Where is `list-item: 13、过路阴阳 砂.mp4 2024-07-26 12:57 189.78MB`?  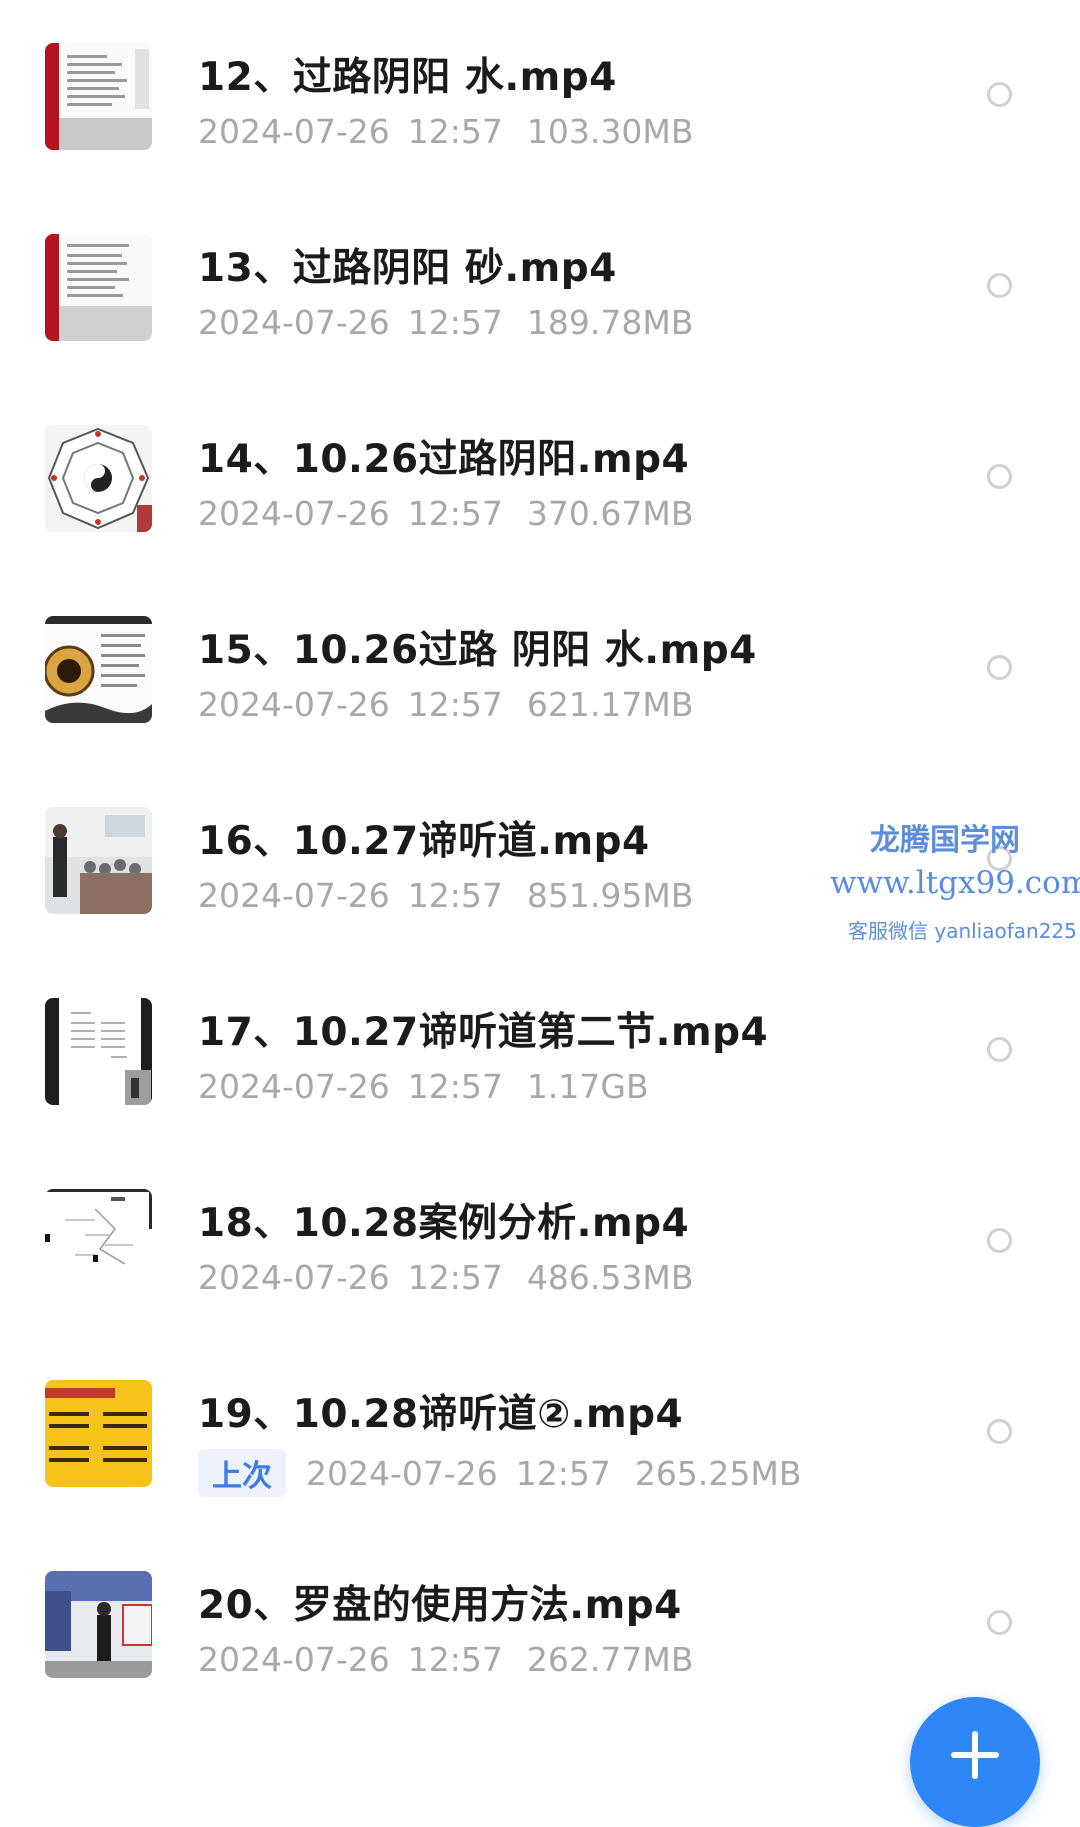 list-item: 13、过路阴阳 砂.mp4 2024-07-26 12:57 189.78MB is located at coordinates (540, 286).